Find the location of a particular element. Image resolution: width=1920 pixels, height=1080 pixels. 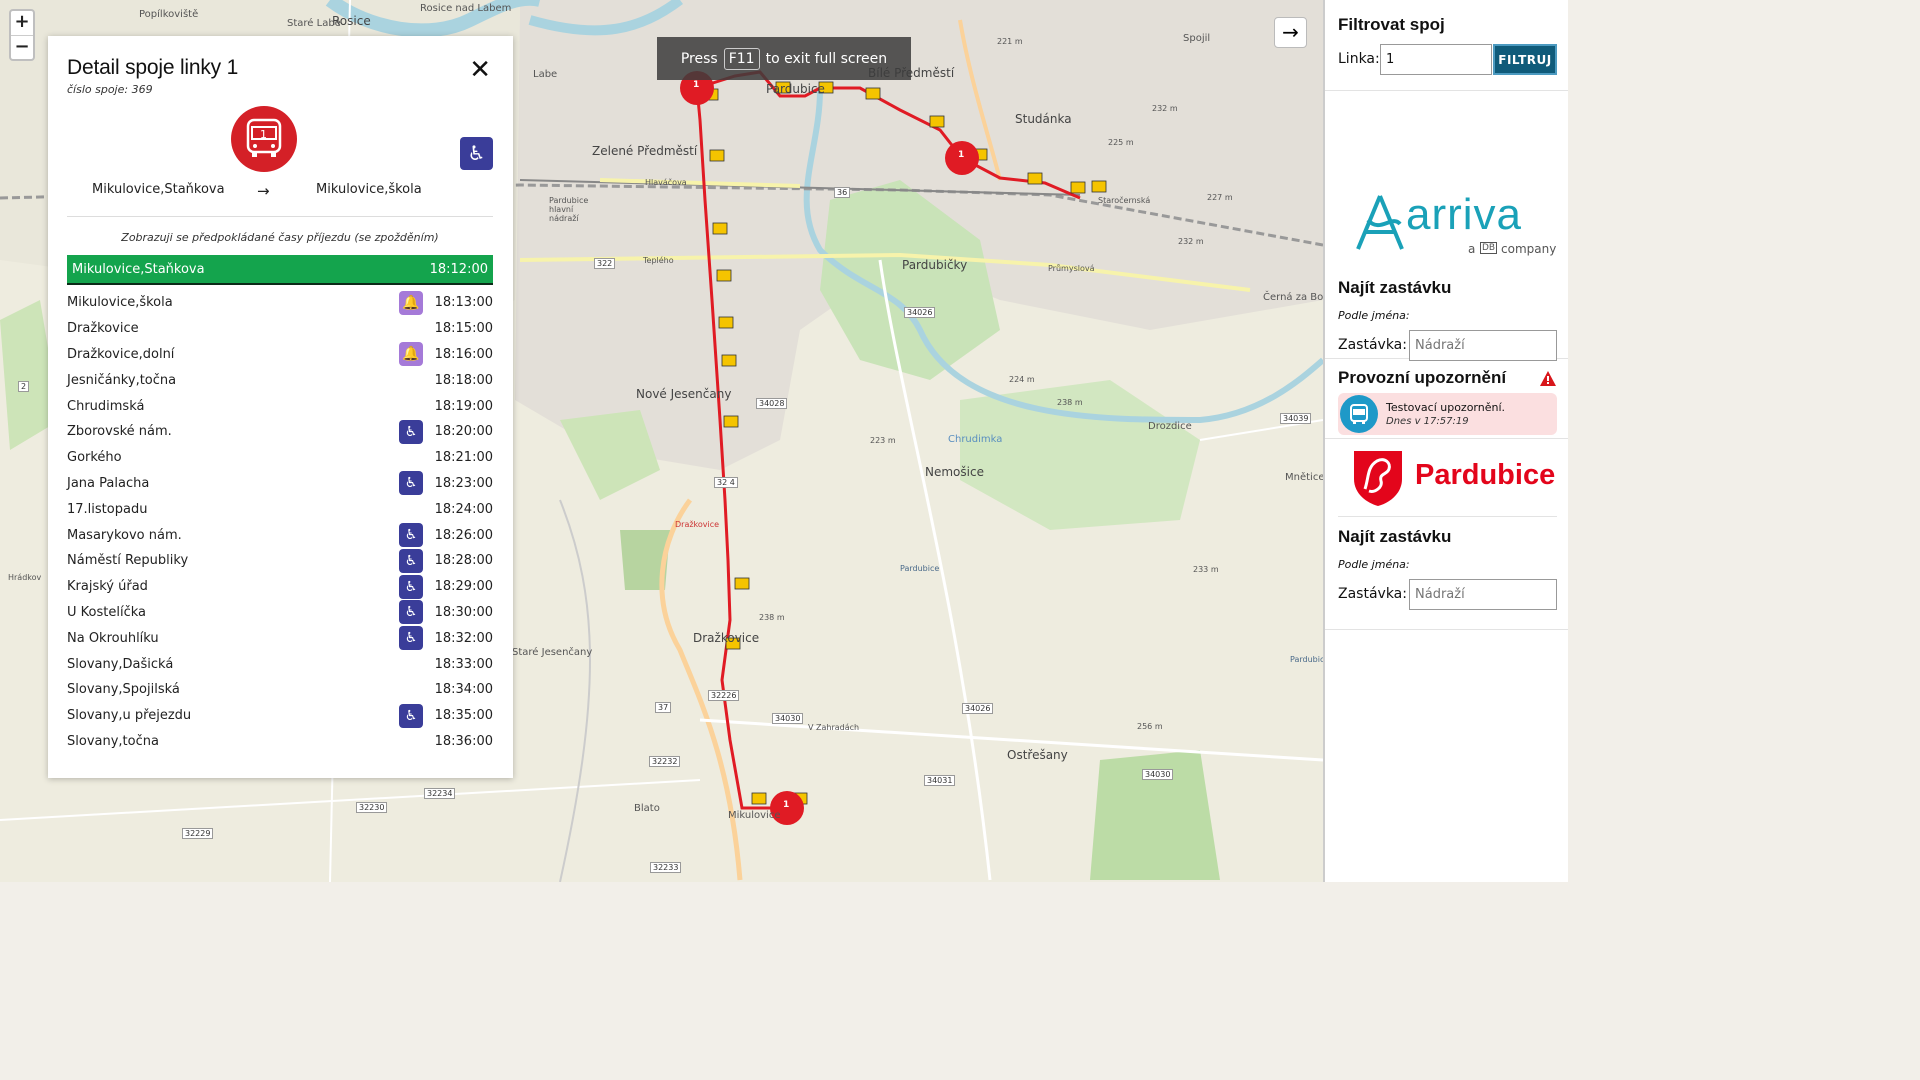

stop-row: Krajský úřad ♿ 18:29:00 is located at coordinates (280, 587).